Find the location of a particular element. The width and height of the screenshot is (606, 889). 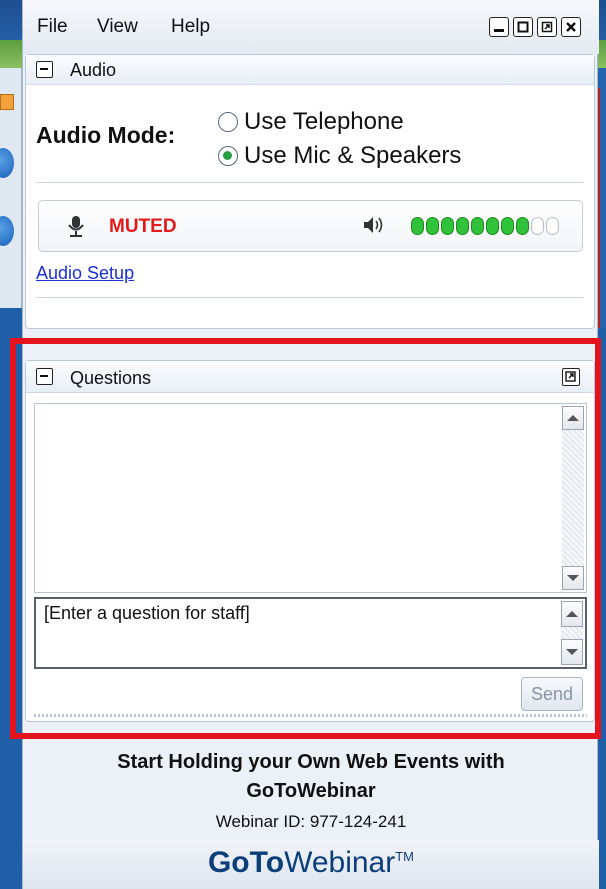

audio-section-title: Audio is located at coordinates (93, 70).